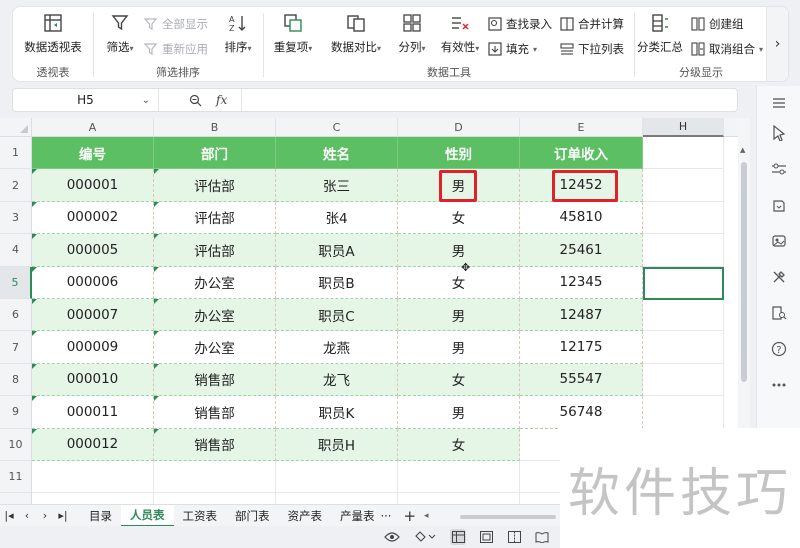 Image resolution: width=800 pixels, height=548 pixels. What do you see at coordinates (16, 380) in the screenshot?
I see `row-header: 8` at bounding box center [16, 380].